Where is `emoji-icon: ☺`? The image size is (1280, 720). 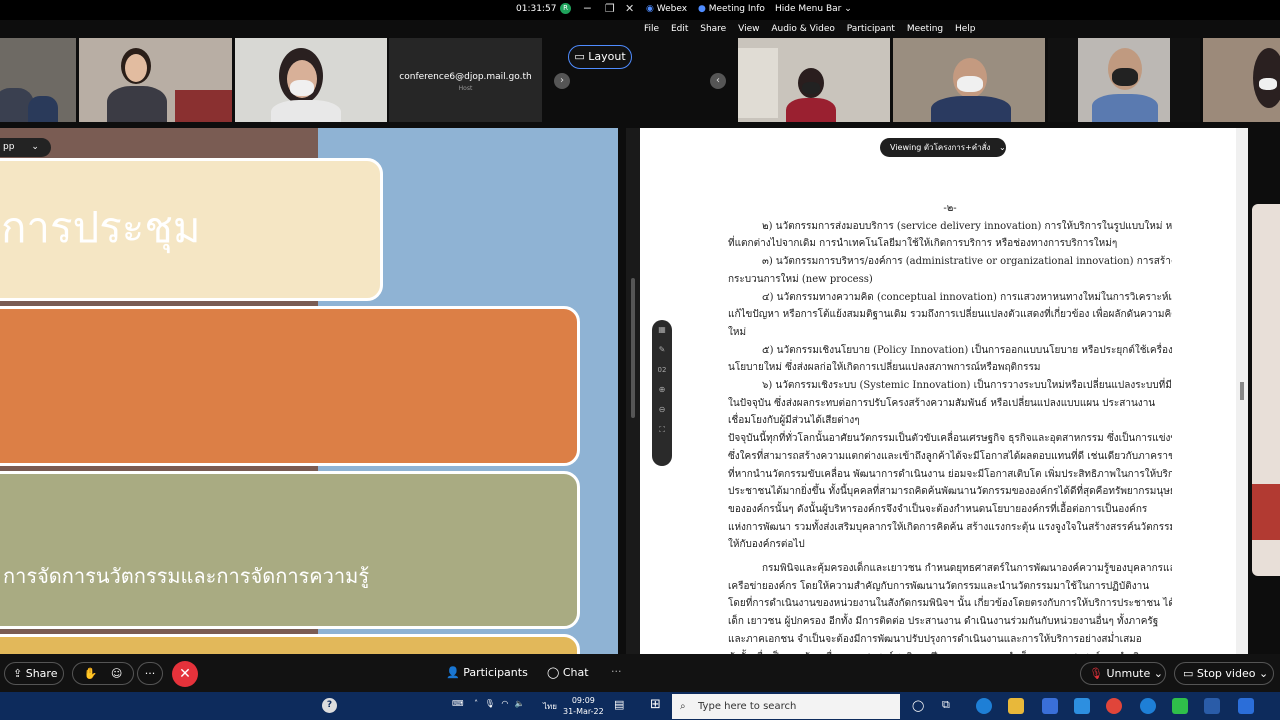 emoji-icon: ☺ is located at coordinates (116, 673).